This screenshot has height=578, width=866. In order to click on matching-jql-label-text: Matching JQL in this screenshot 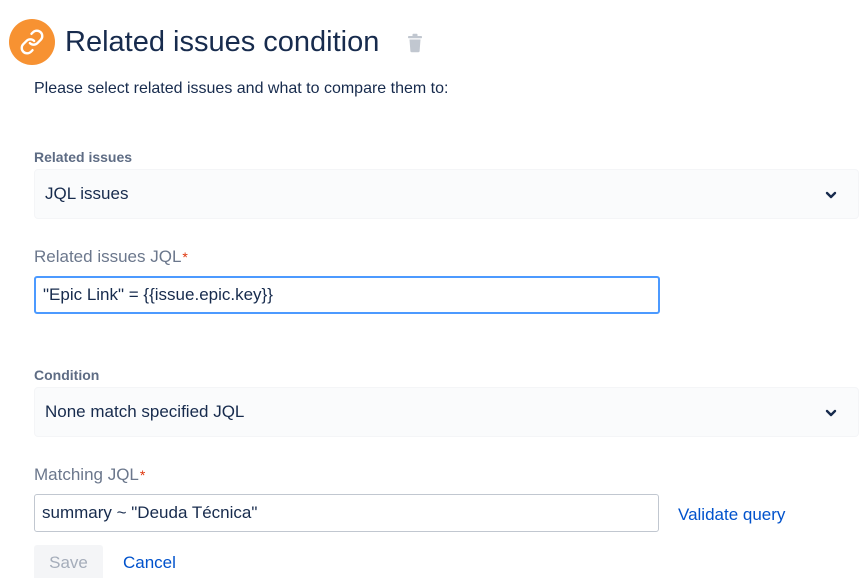, I will do `click(86, 474)`.